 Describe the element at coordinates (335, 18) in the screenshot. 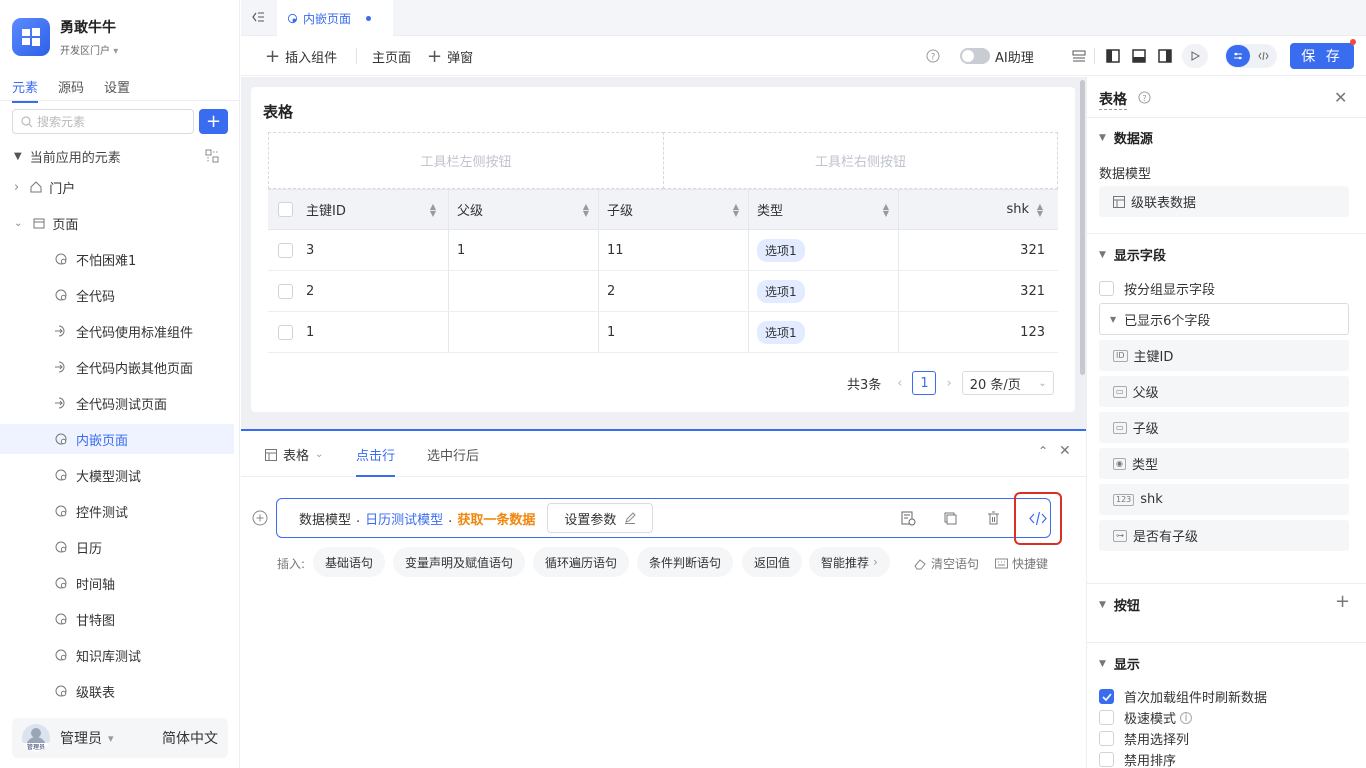

I see `tab-embedded-page: 内嵌页面` at that location.